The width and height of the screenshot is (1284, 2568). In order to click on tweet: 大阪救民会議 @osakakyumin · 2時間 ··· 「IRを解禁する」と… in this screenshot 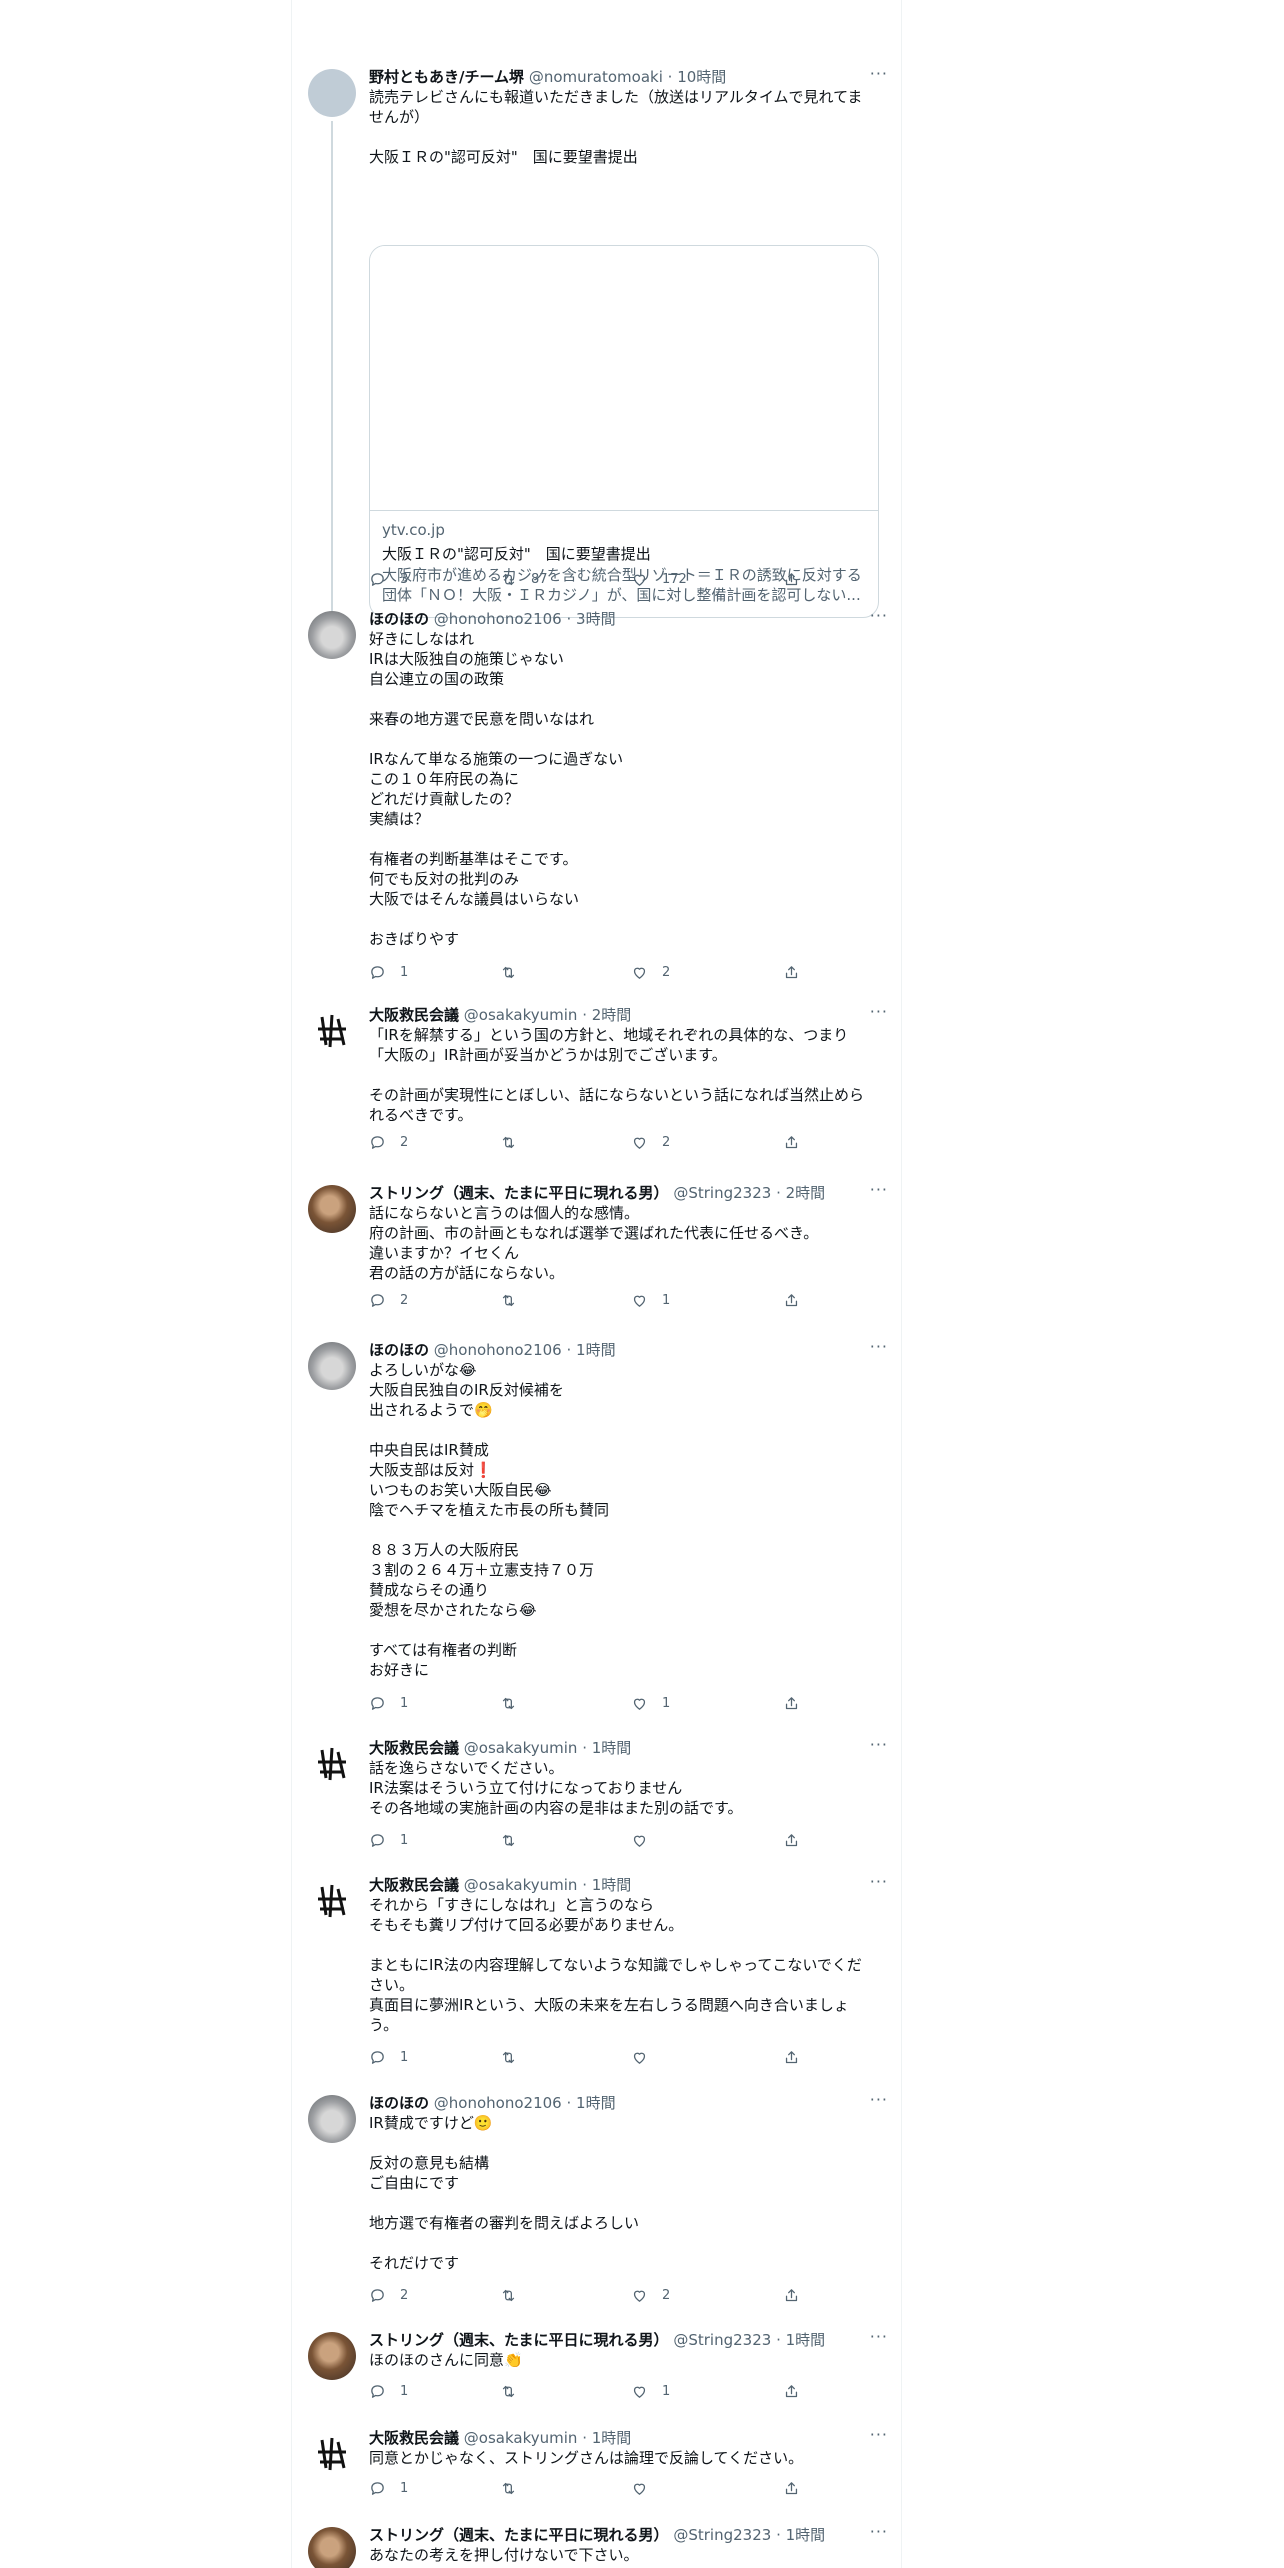, I will do `click(596, 1082)`.